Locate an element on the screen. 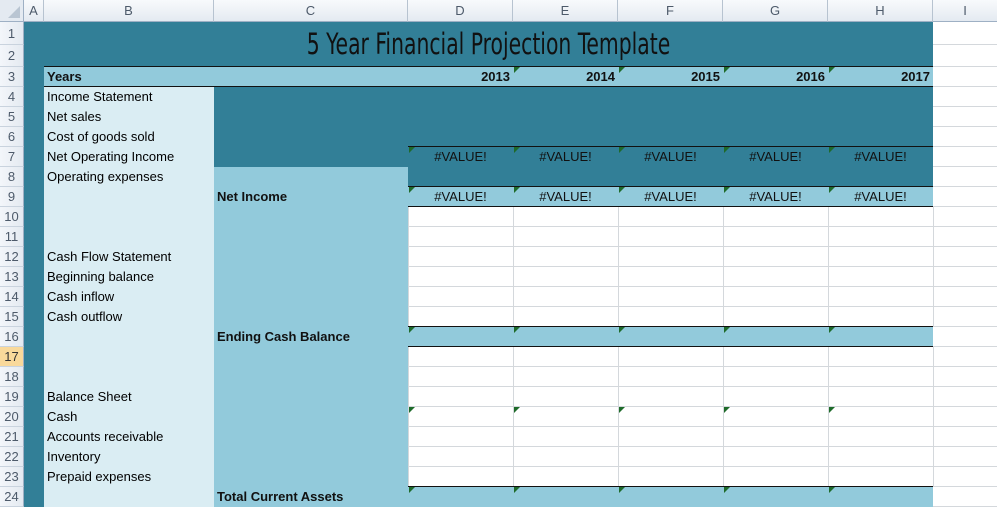  column-header-a: A is located at coordinates (34, 11).